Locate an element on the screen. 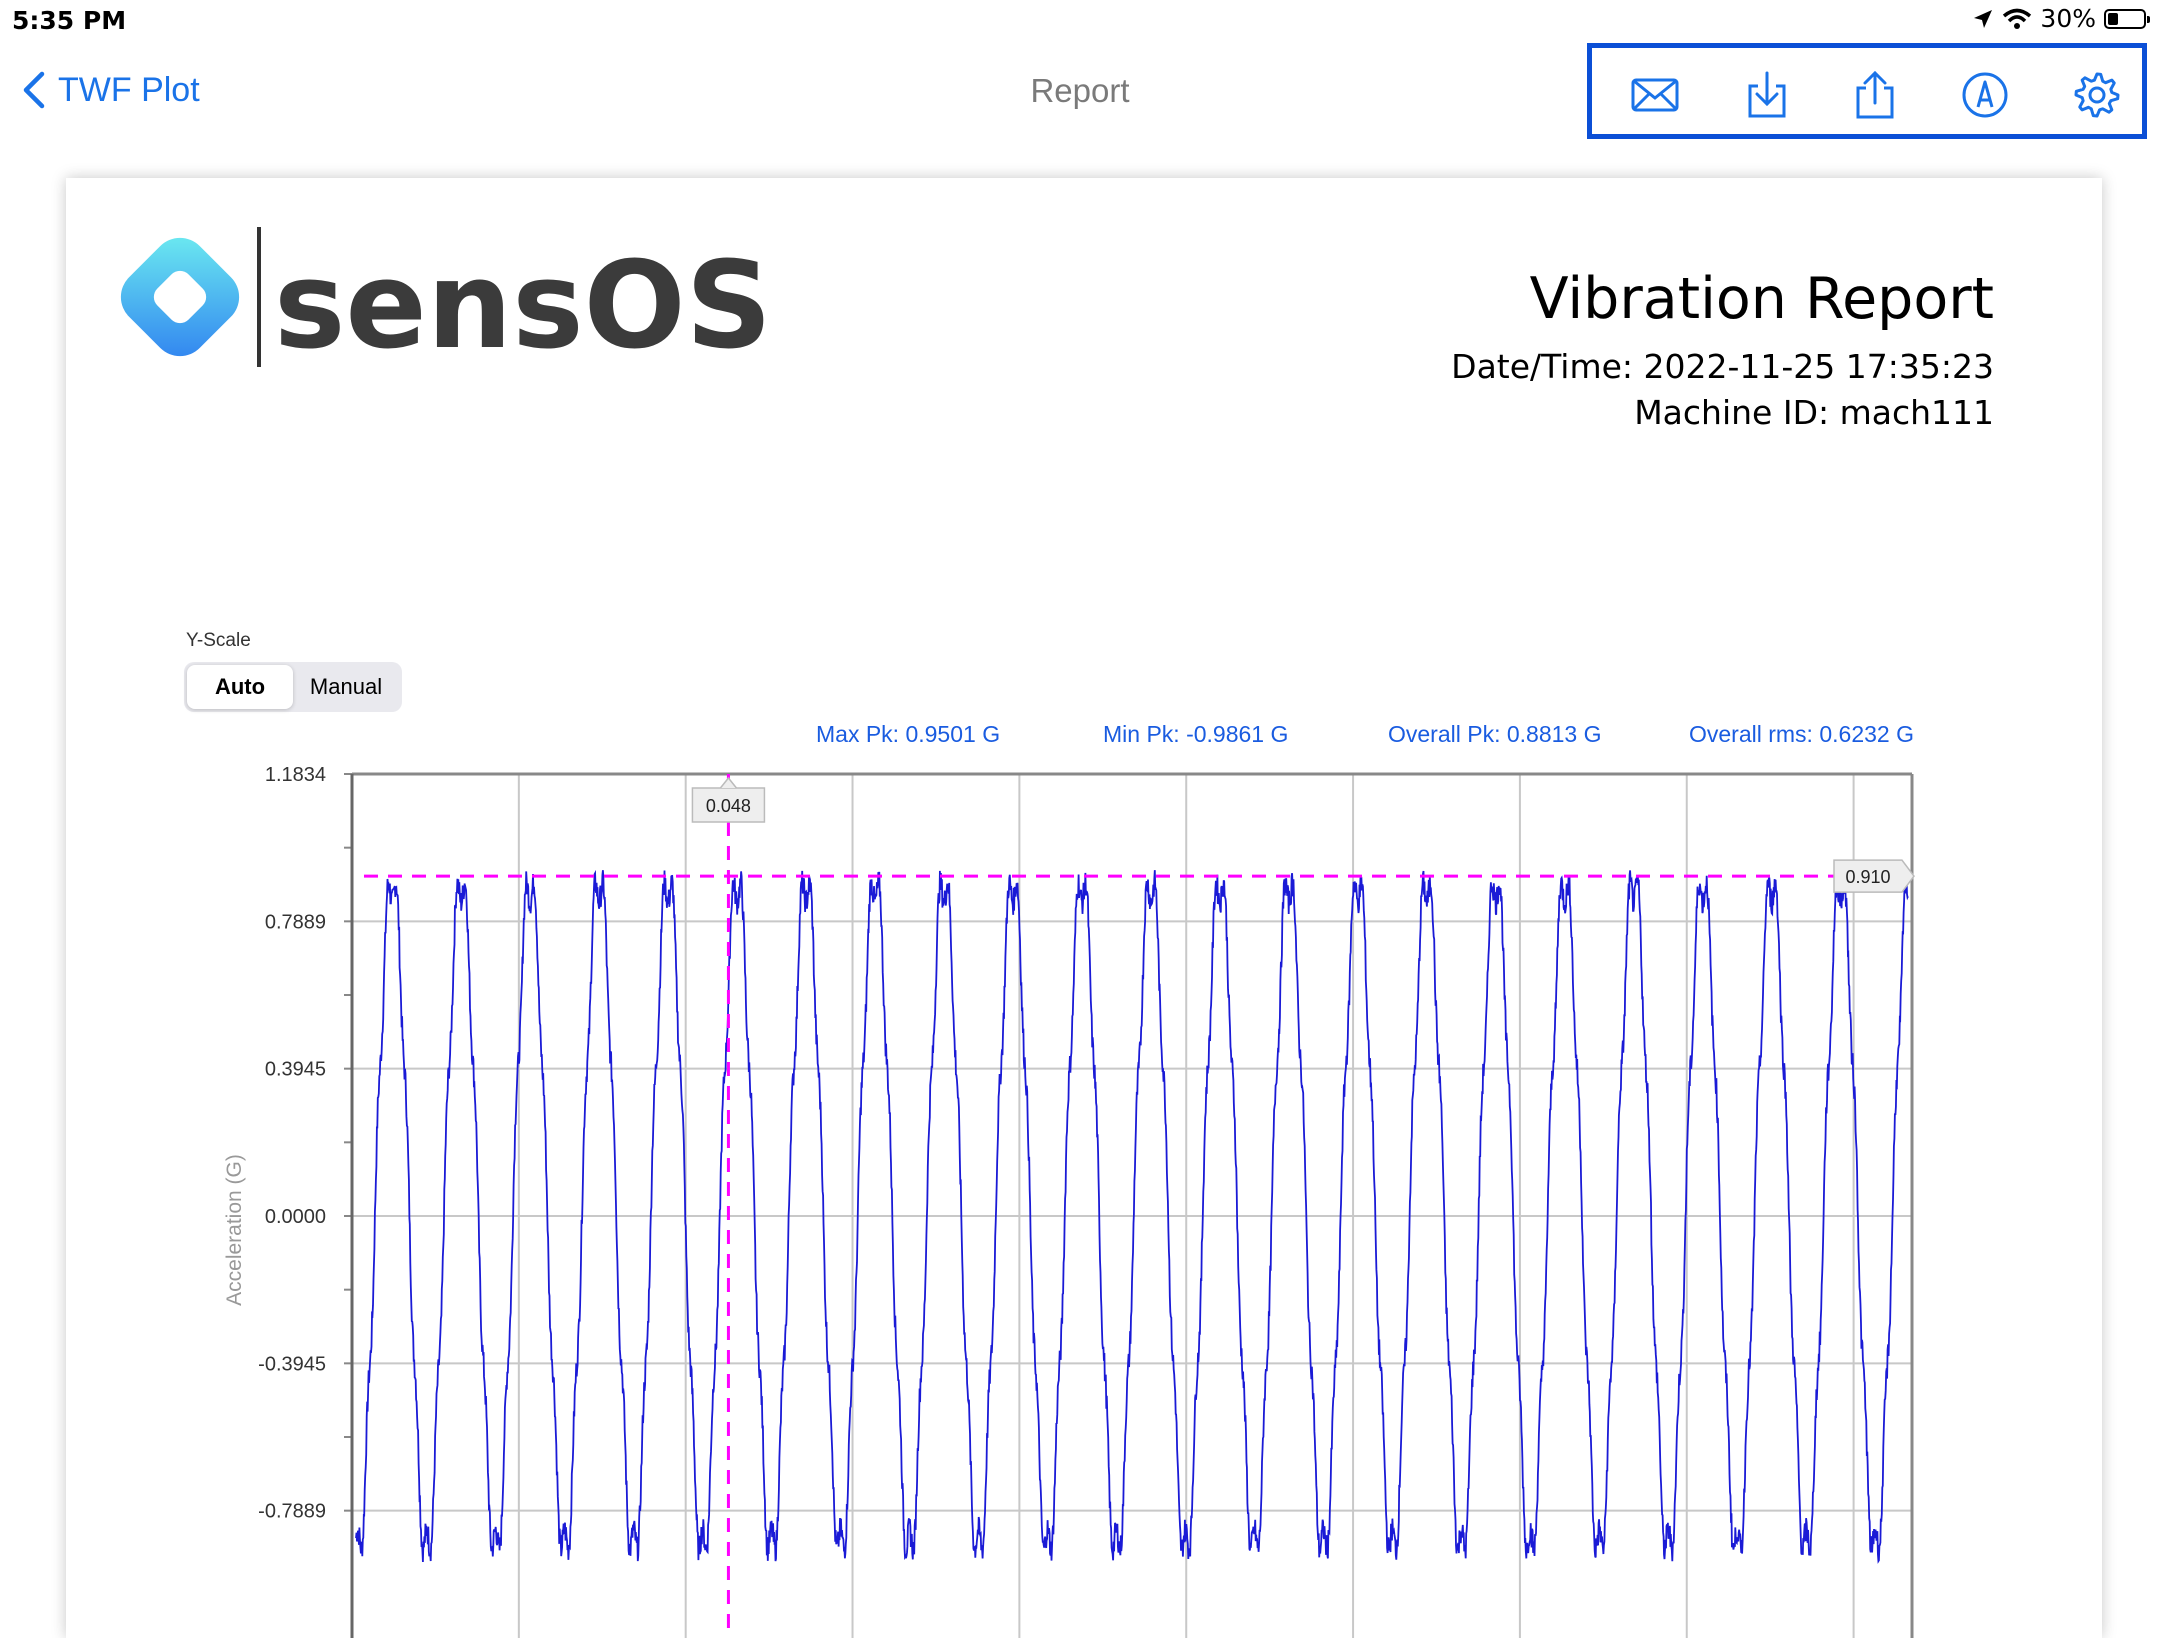  cursor-x-label: 0.048 is located at coordinates (728, 806).